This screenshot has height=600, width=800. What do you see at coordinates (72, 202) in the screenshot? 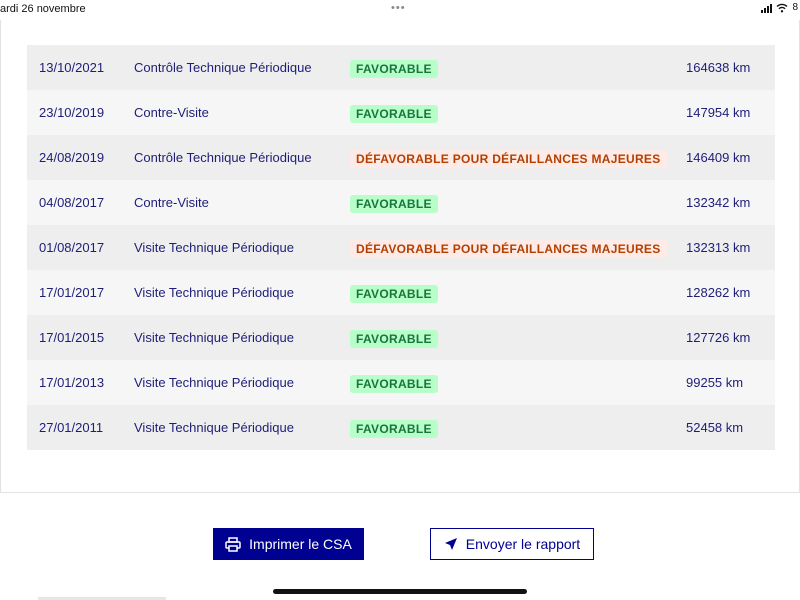
I see `inspection-date: 04/08/2017` at bounding box center [72, 202].